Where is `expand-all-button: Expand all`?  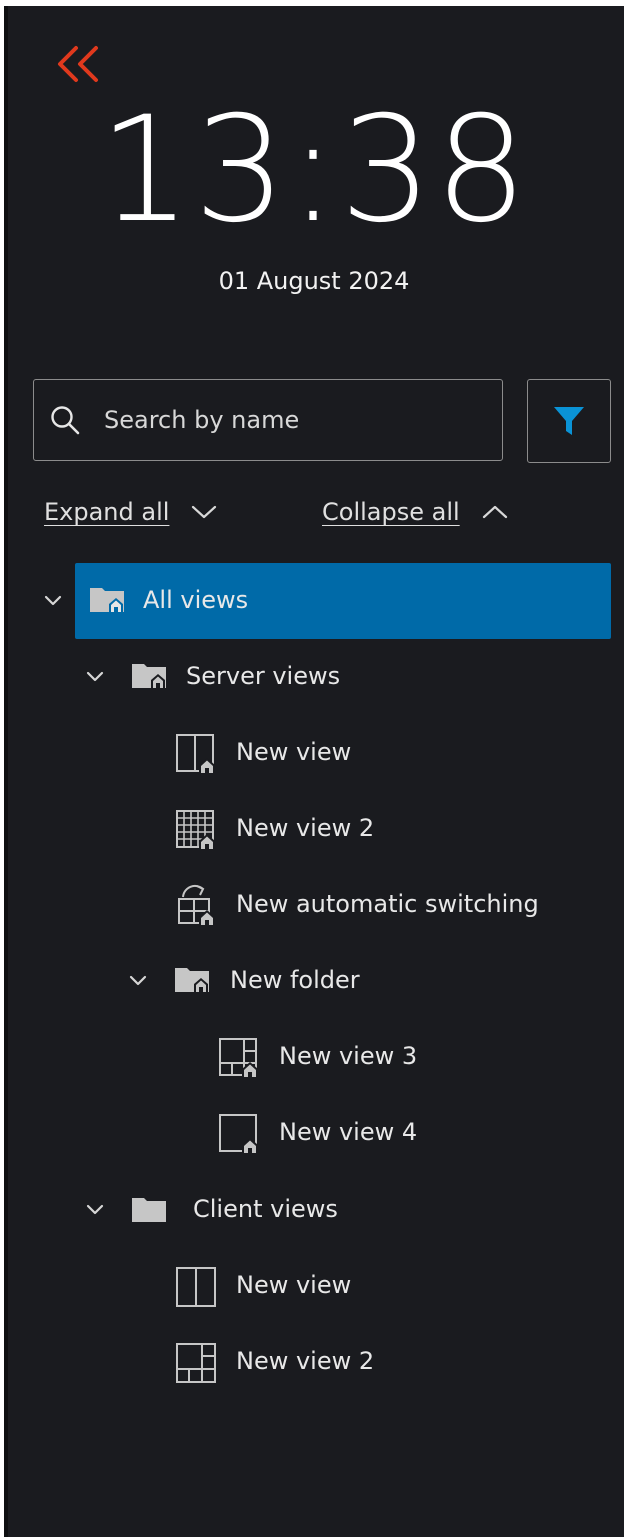
expand-all-button: Expand all is located at coordinates (131, 512).